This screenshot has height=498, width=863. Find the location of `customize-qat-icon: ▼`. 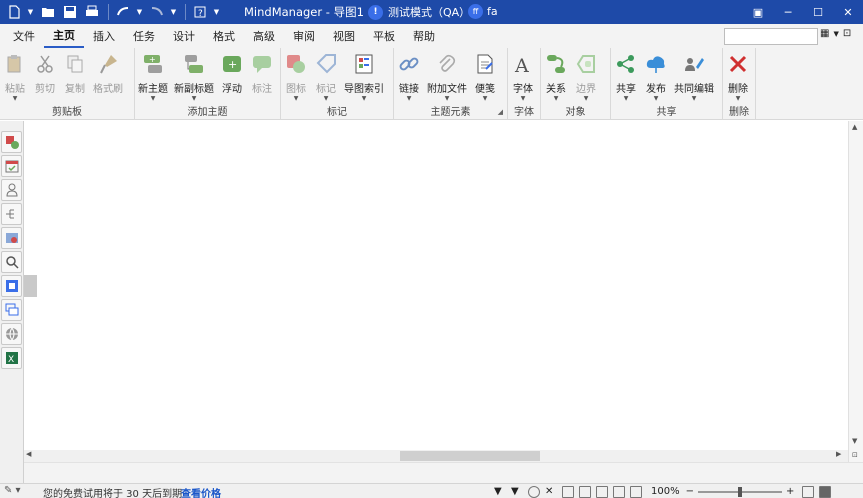

customize-qat-icon: ▼ is located at coordinates (216, 12).